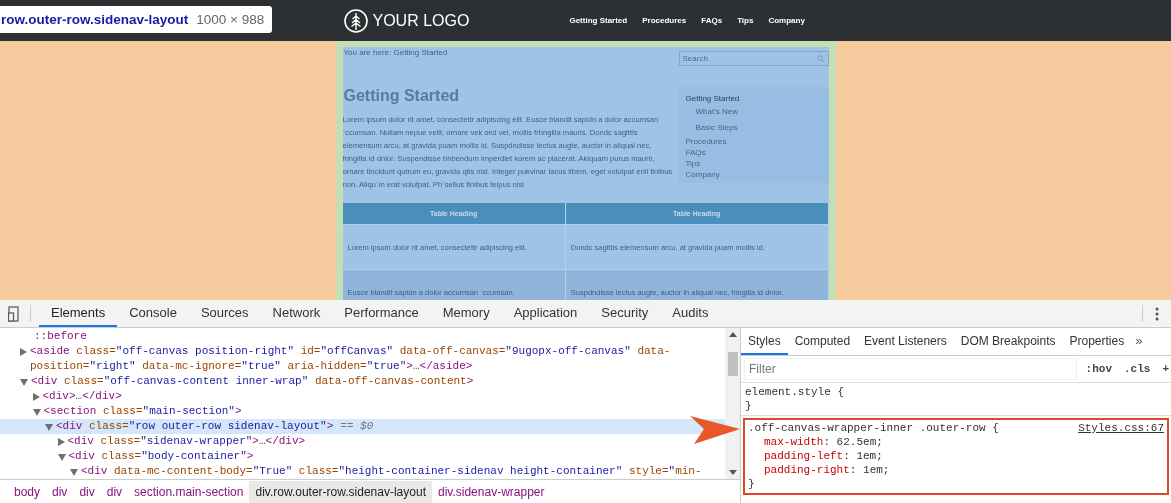  Describe the element at coordinates (545, 313) in the screenshot. I see `devtools-tab: Application` at that location.